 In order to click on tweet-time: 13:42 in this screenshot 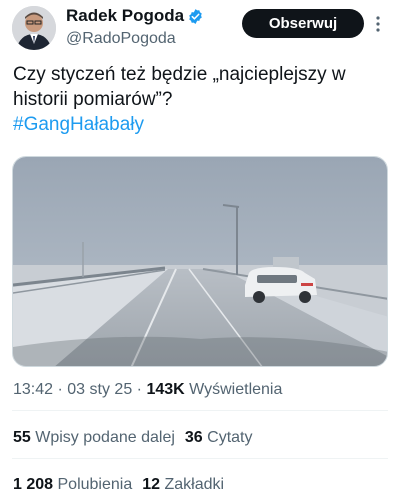, I will do `click(33, 389)`.